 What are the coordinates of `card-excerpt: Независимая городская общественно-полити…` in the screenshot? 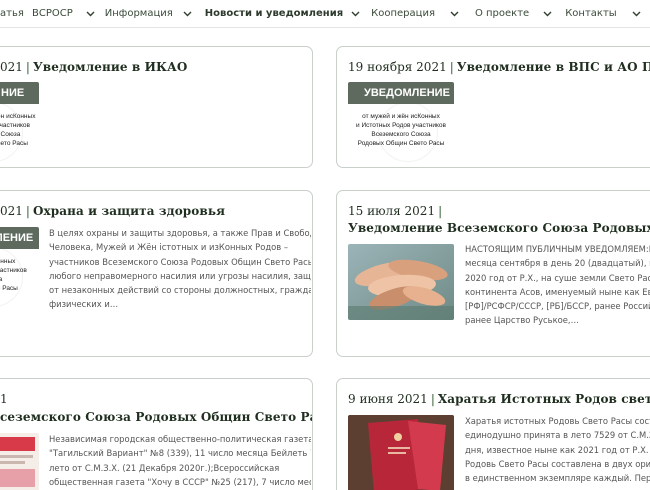 It's located at (180, 460).